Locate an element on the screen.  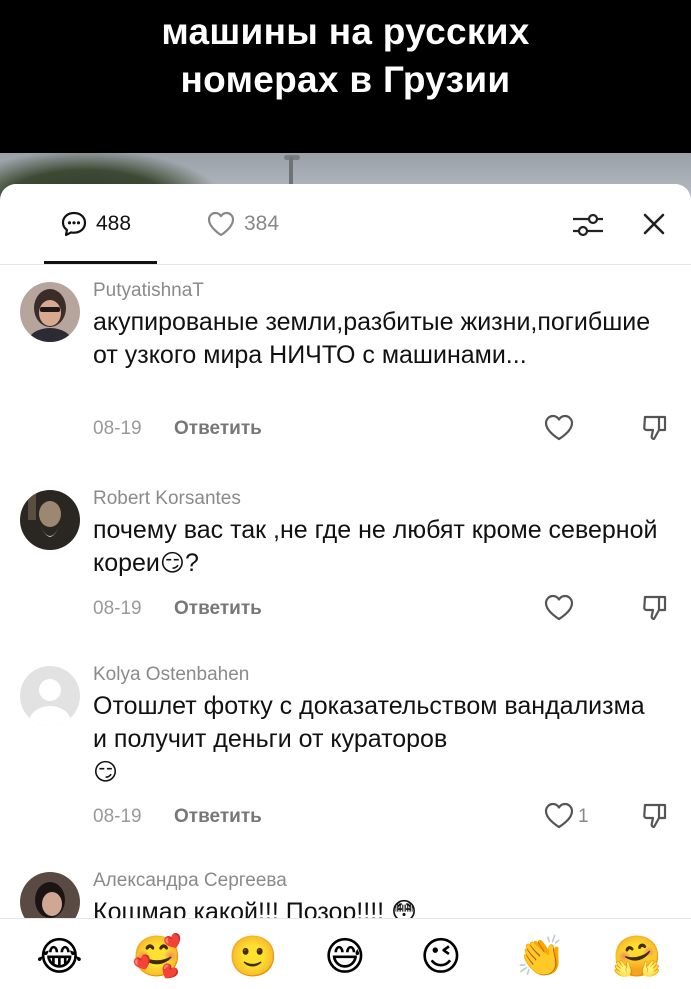
tab-likes: 384 is located at coordinates (242, 224).